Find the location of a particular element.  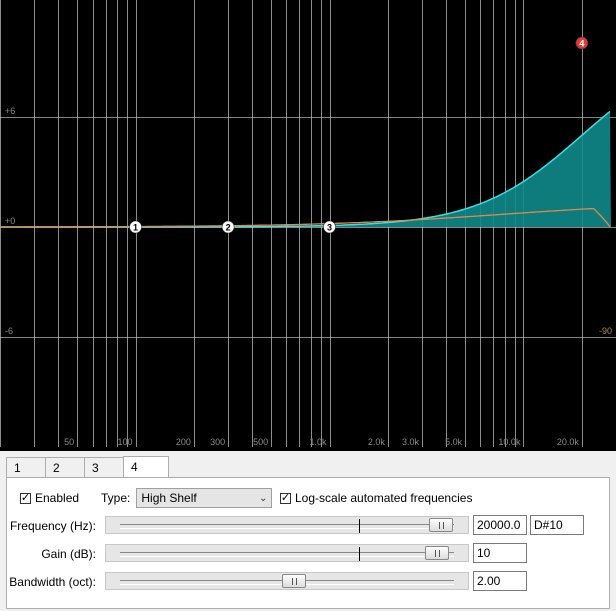

tab-band-3: 3 is located at coordinates (104, 467).